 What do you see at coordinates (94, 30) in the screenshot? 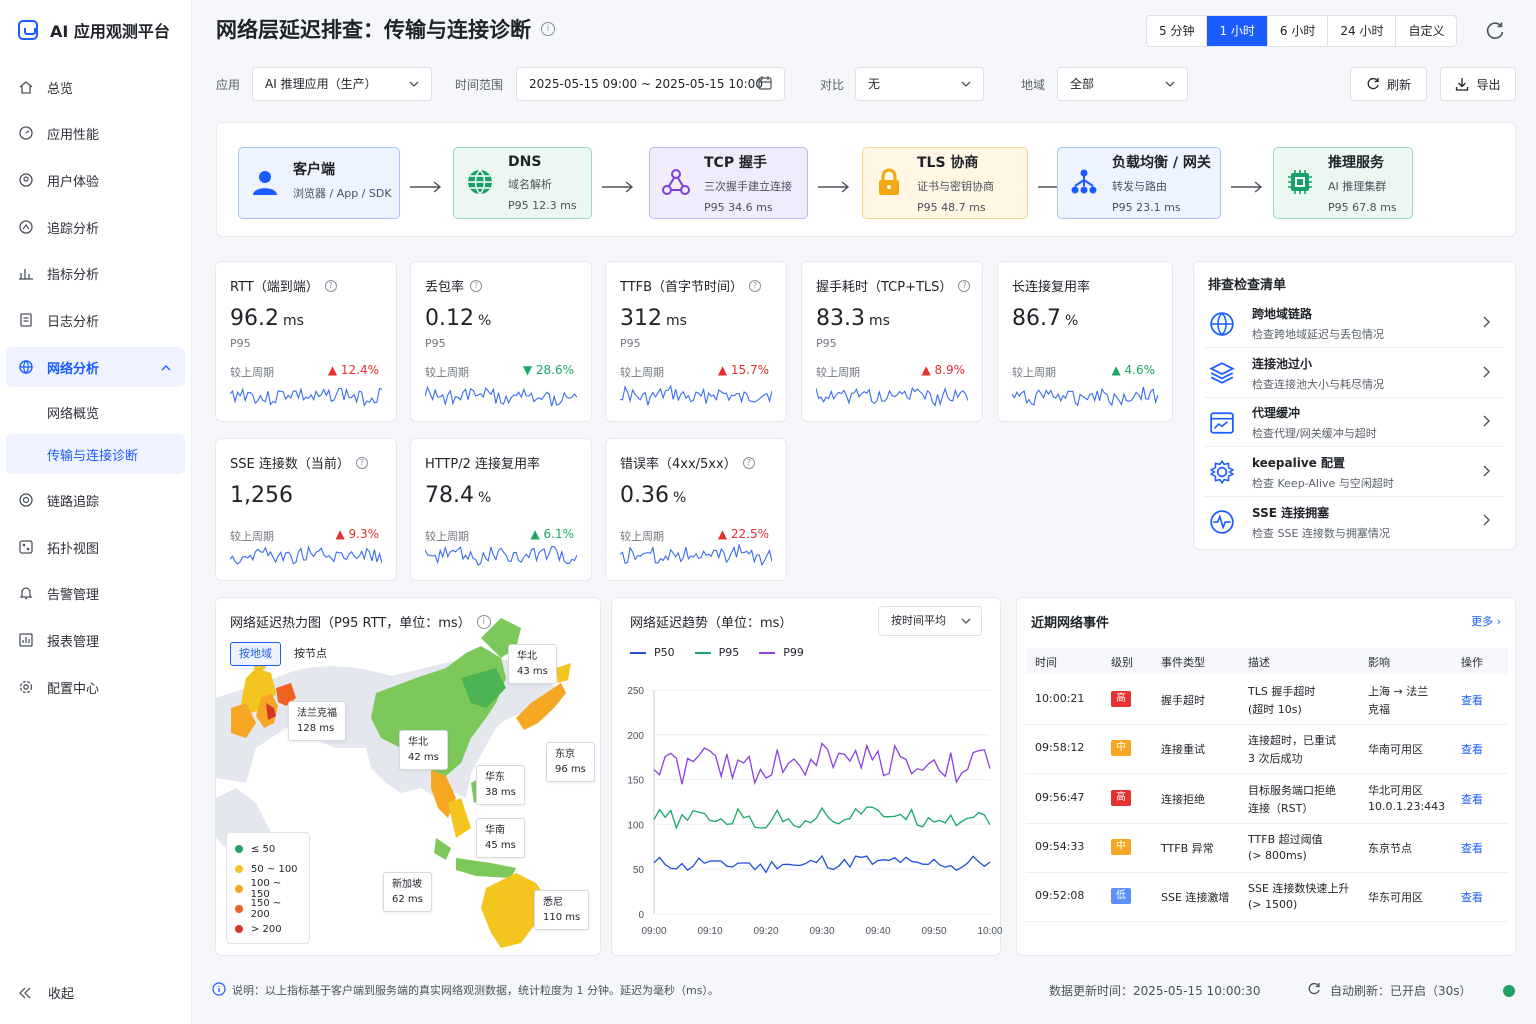
I see `app-logo: AI 应用观测平台` at bounding box center [94, 30].